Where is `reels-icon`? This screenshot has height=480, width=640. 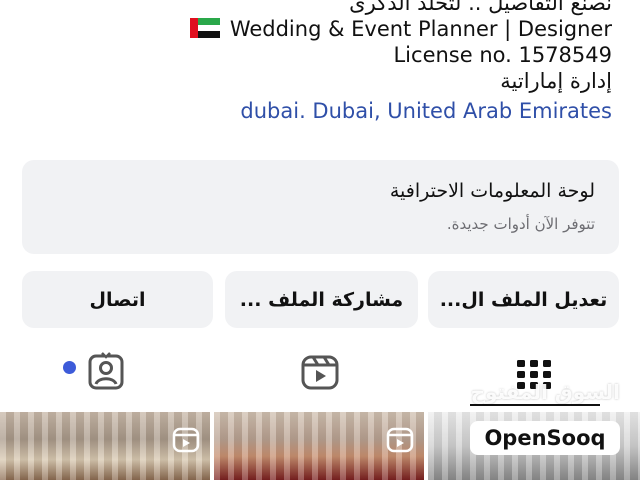
reels-icon is located at coordinates (320, 371).